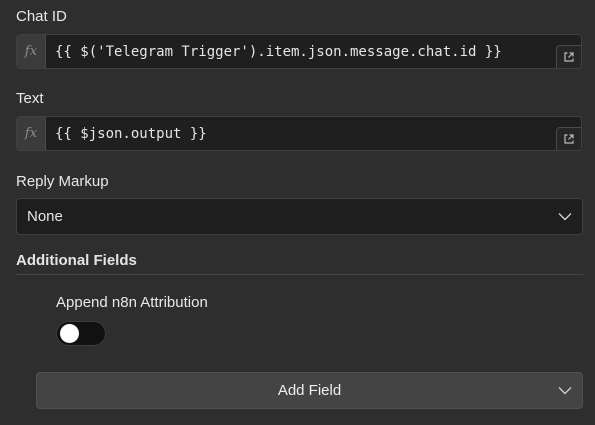 The height and width of the screenshot is (425, 595). What do you see at coordinates (62, 181) in the screenshot?
I see `reply-markup-label: Reply Markup` at bounding box center [62, 181].